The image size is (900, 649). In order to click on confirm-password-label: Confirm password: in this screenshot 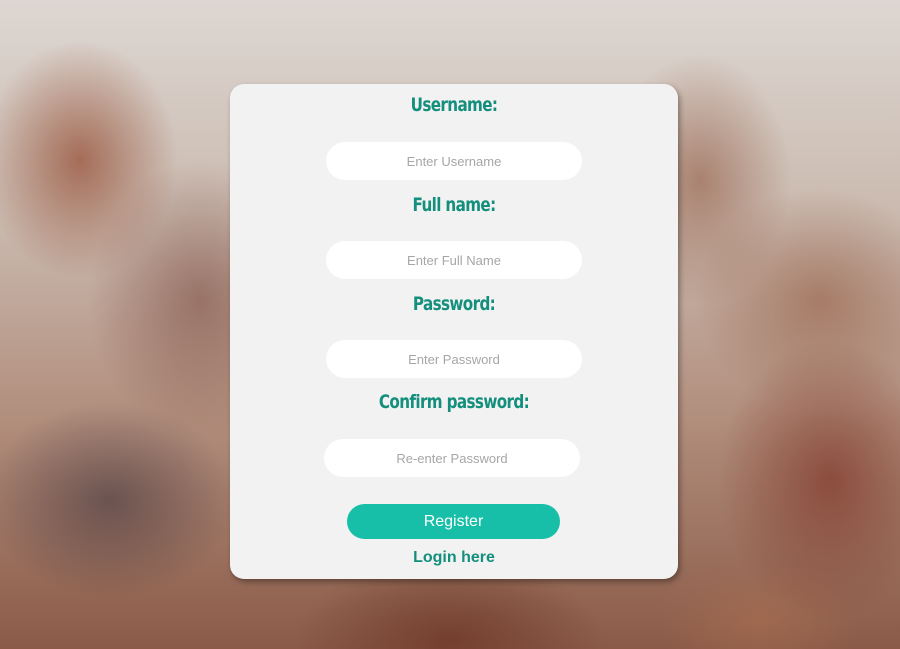, I will do `click(454, 402)`.